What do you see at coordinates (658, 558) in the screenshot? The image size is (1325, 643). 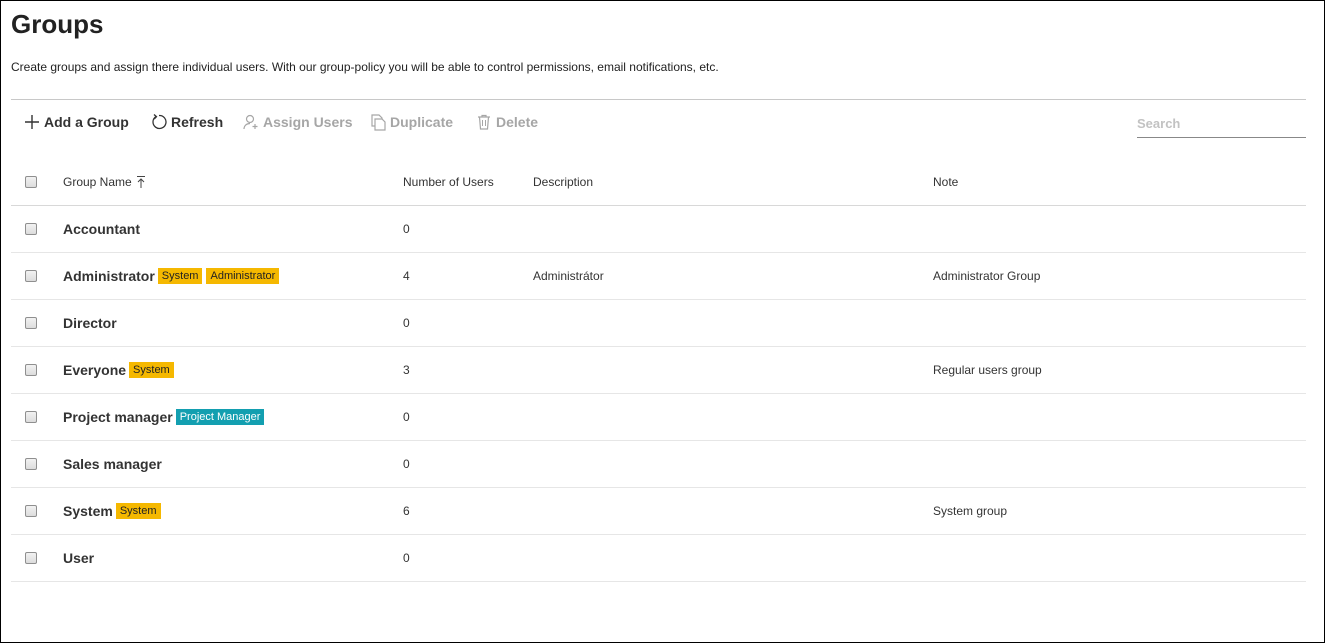 I see `table-row: User 0` at bounding box center [658, 558].